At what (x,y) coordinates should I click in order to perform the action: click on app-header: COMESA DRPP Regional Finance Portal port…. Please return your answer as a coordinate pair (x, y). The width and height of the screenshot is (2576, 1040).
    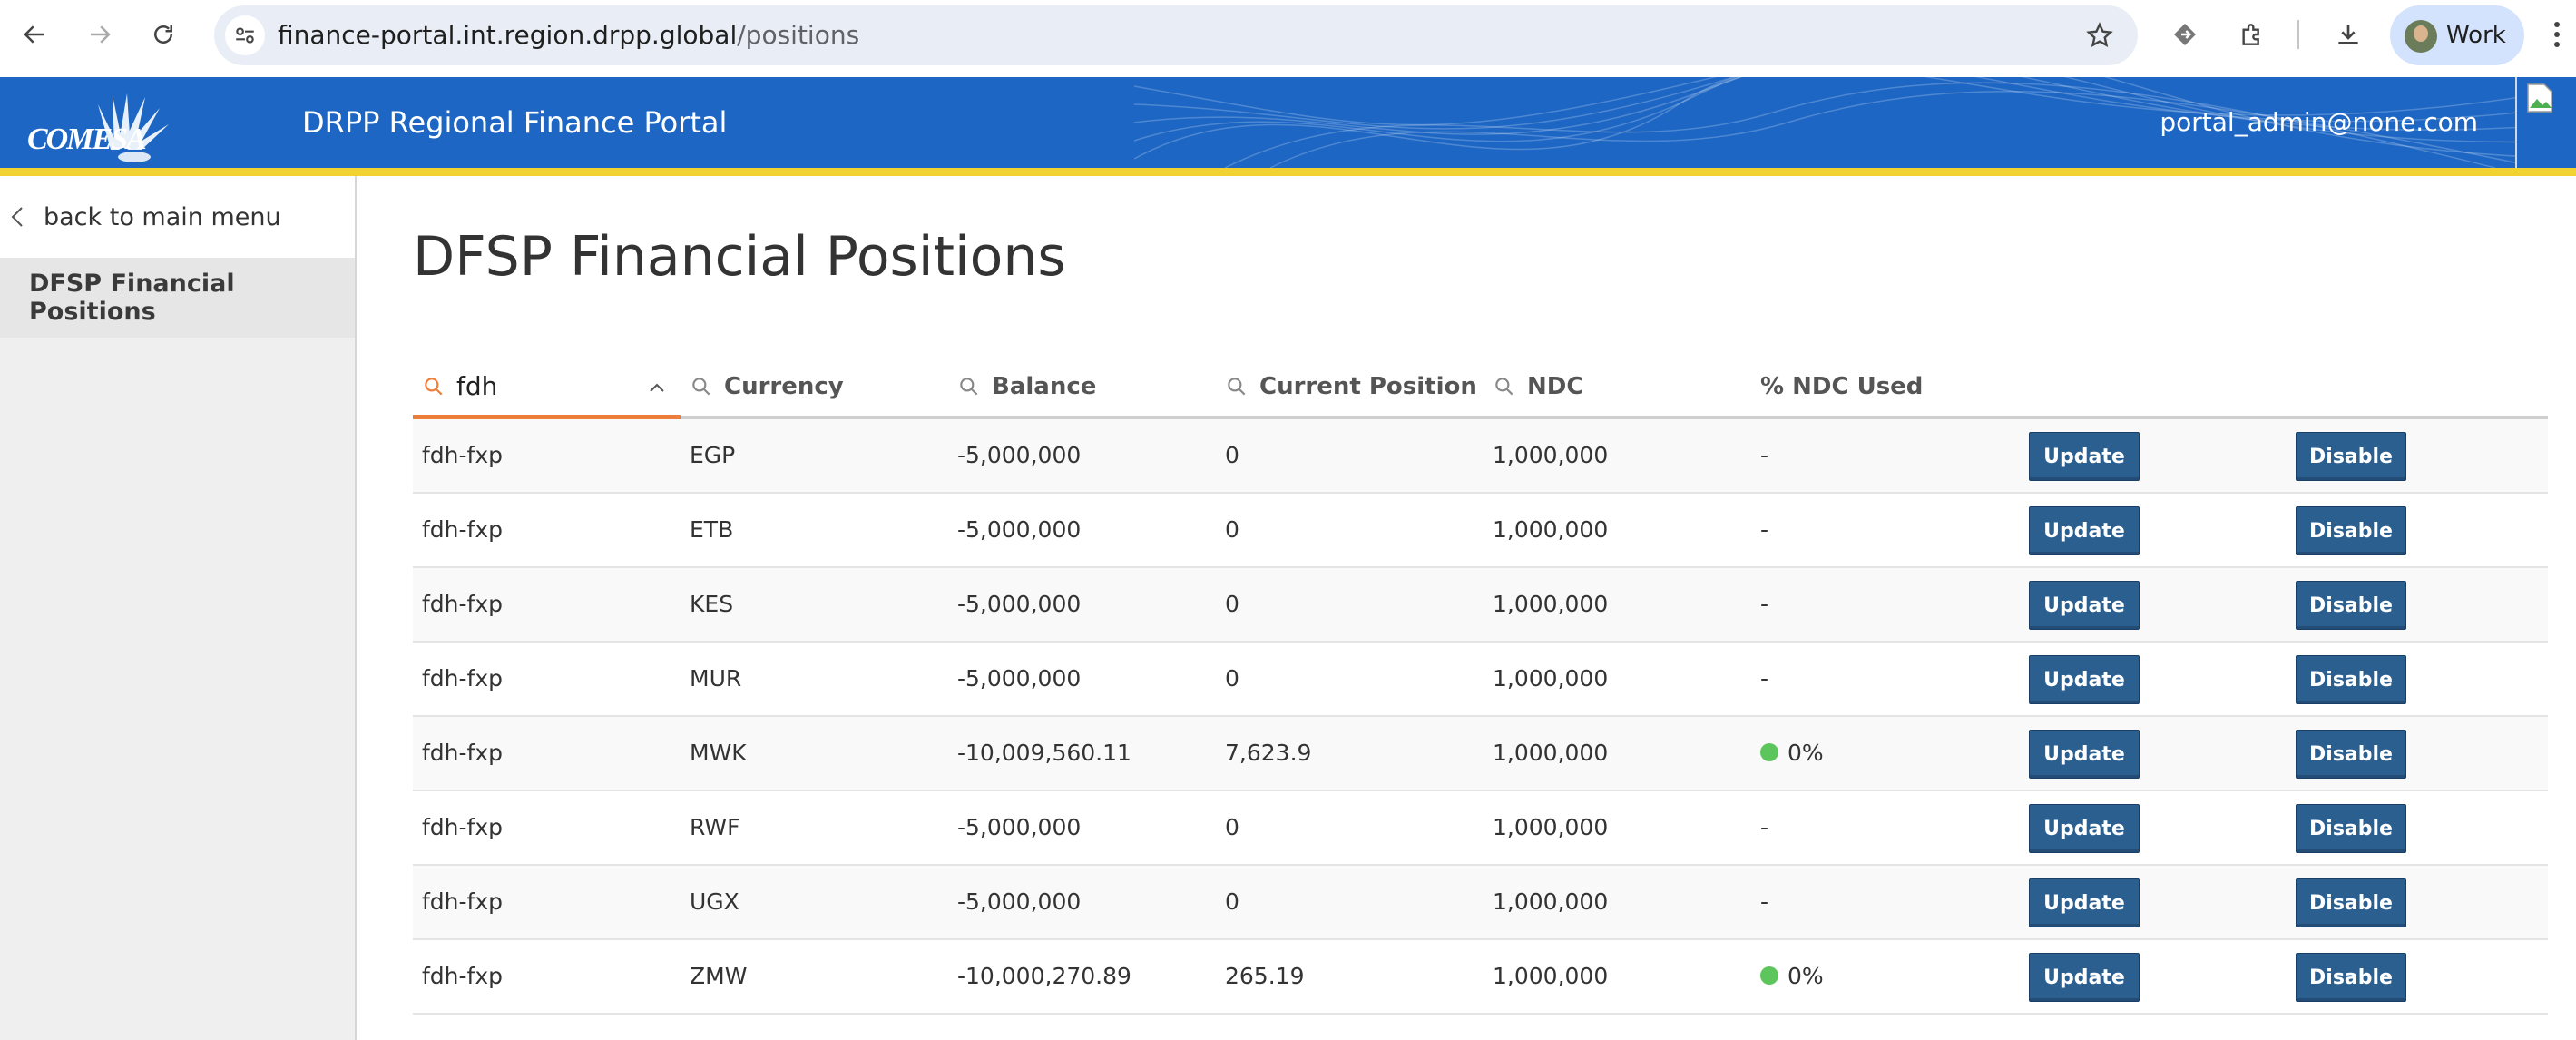
    Looking at the image, I should click on (1288, 123).